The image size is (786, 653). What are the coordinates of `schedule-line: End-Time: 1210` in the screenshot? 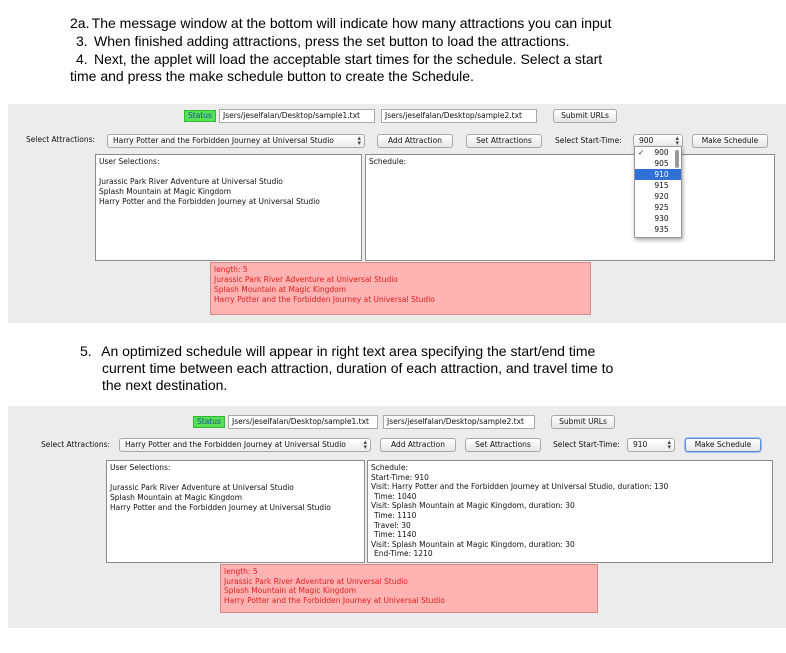 It's located at (403, 554).